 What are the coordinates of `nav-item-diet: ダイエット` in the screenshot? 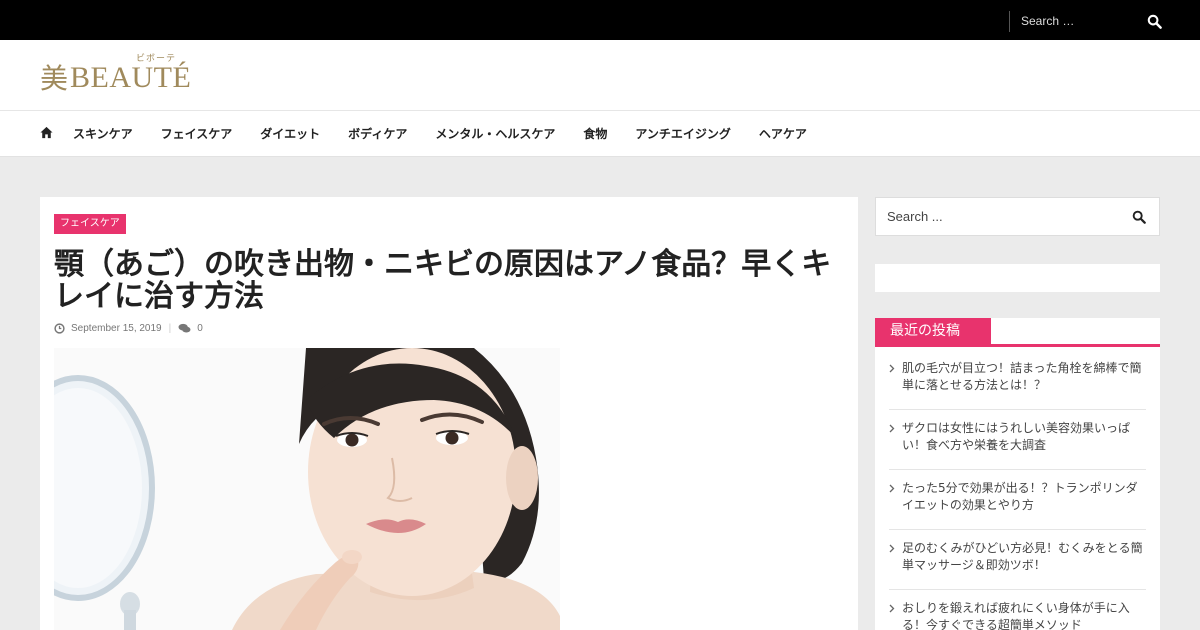 It's located at (290, 134).